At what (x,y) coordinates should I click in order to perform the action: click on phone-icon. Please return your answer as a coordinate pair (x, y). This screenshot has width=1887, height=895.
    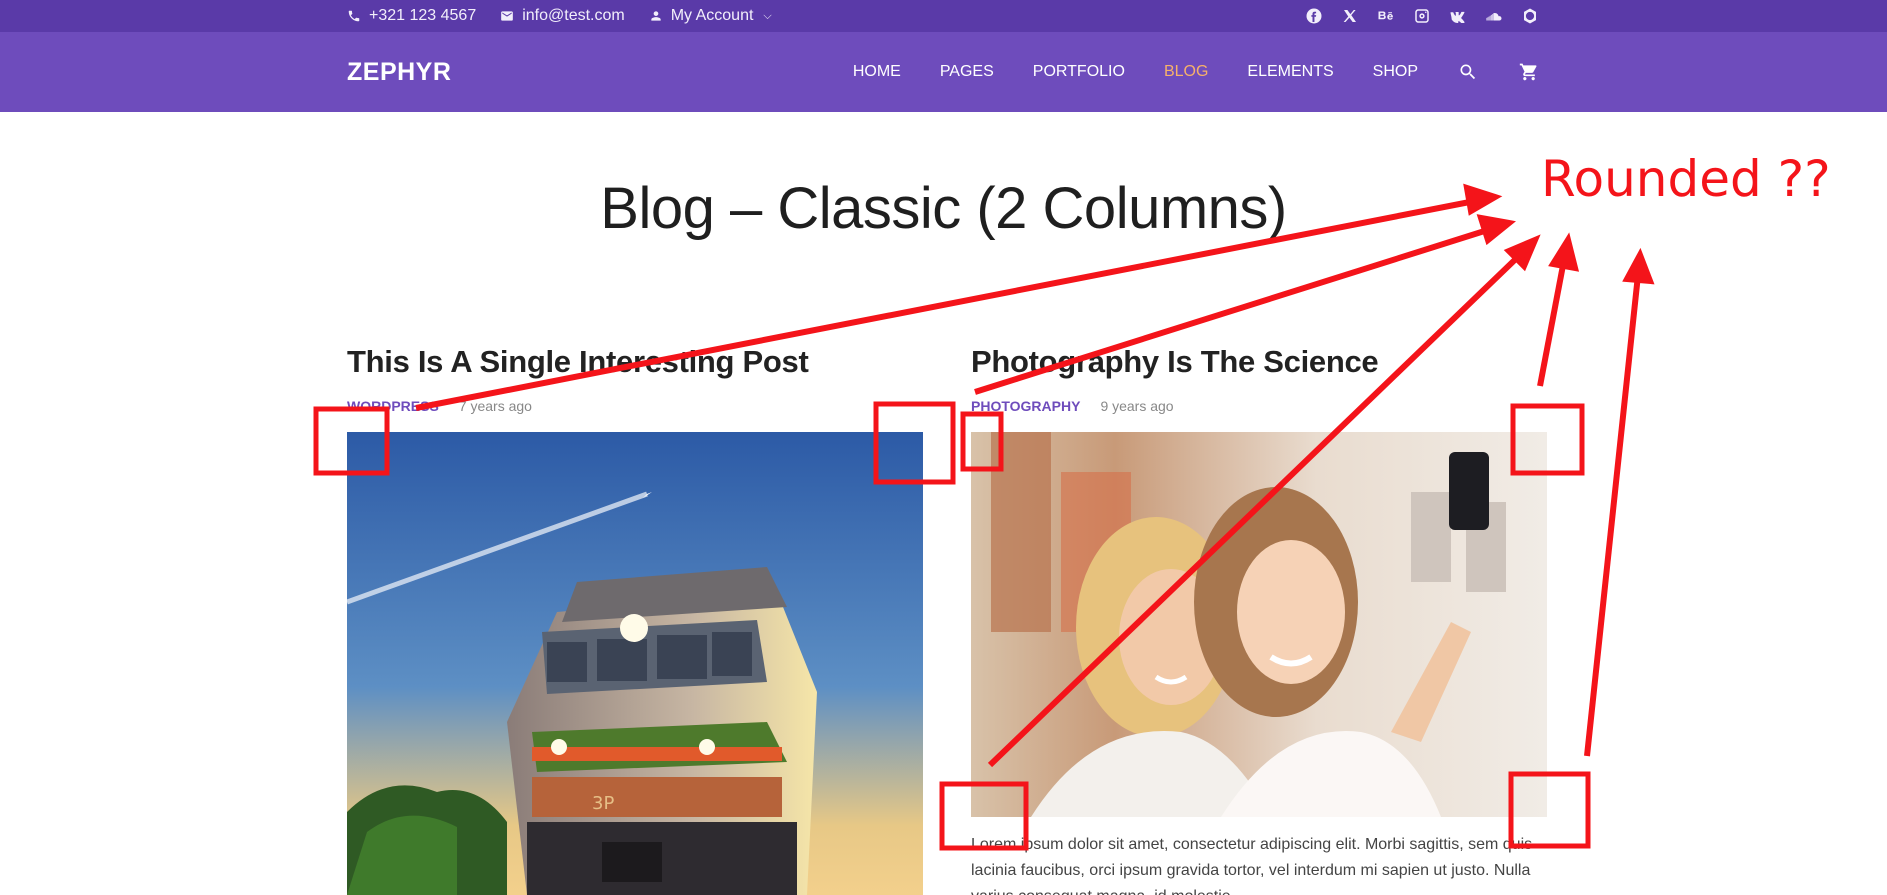
    Looking at the image, I should click on (354, 16).